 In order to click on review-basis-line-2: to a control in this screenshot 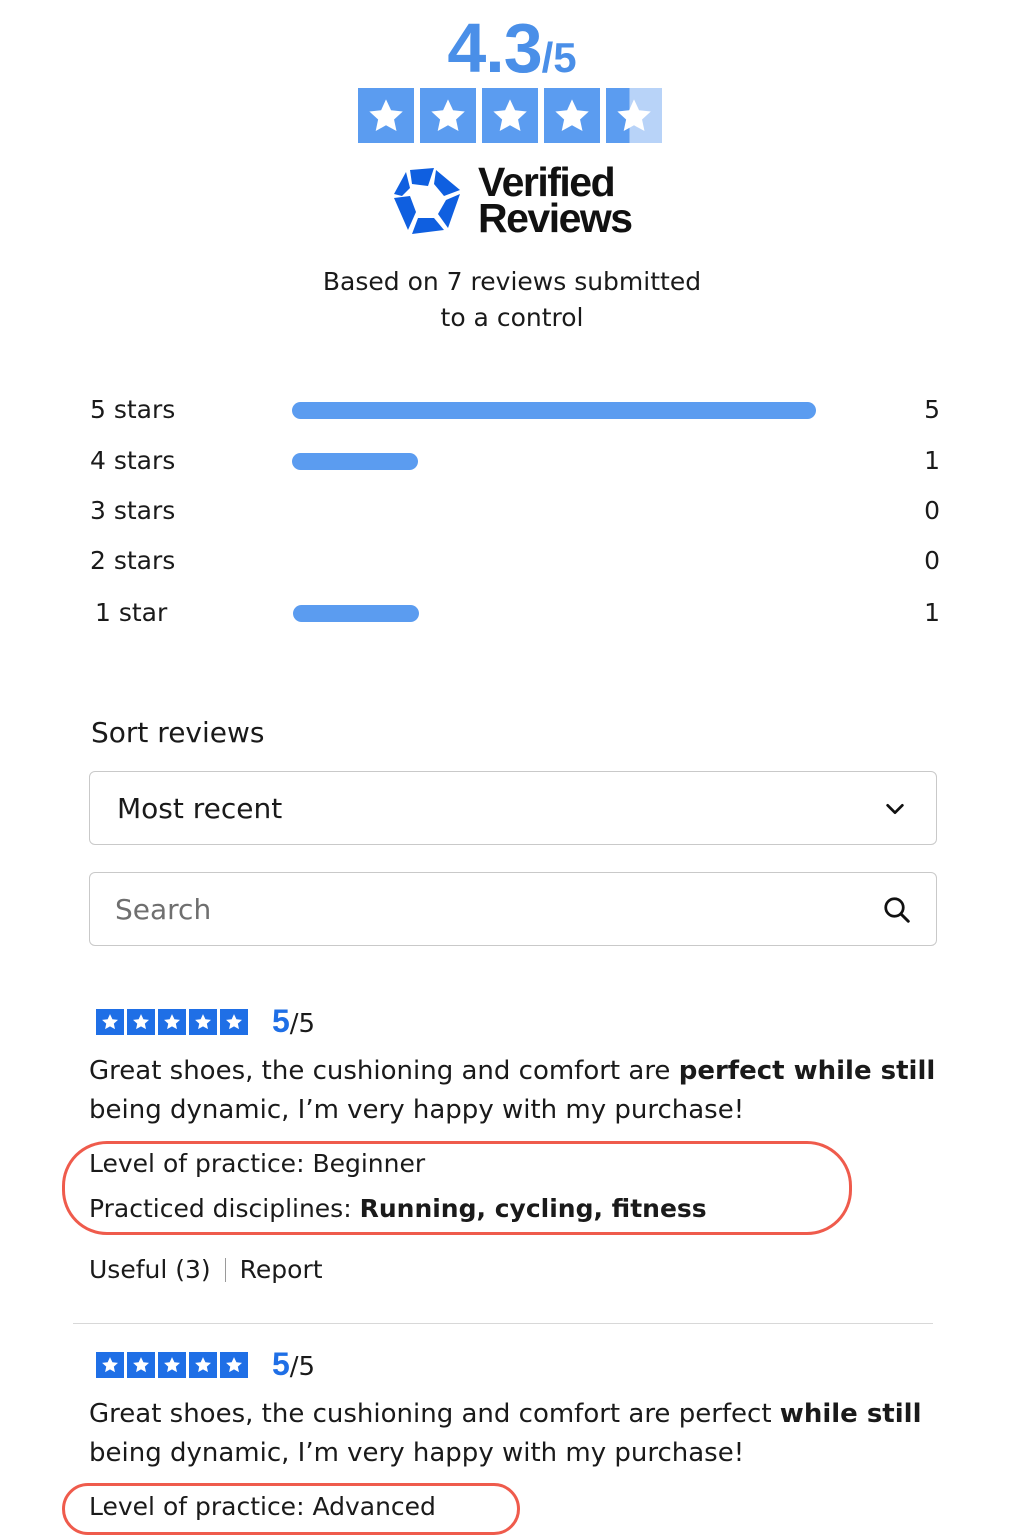, I will do `click(512, 317)`.